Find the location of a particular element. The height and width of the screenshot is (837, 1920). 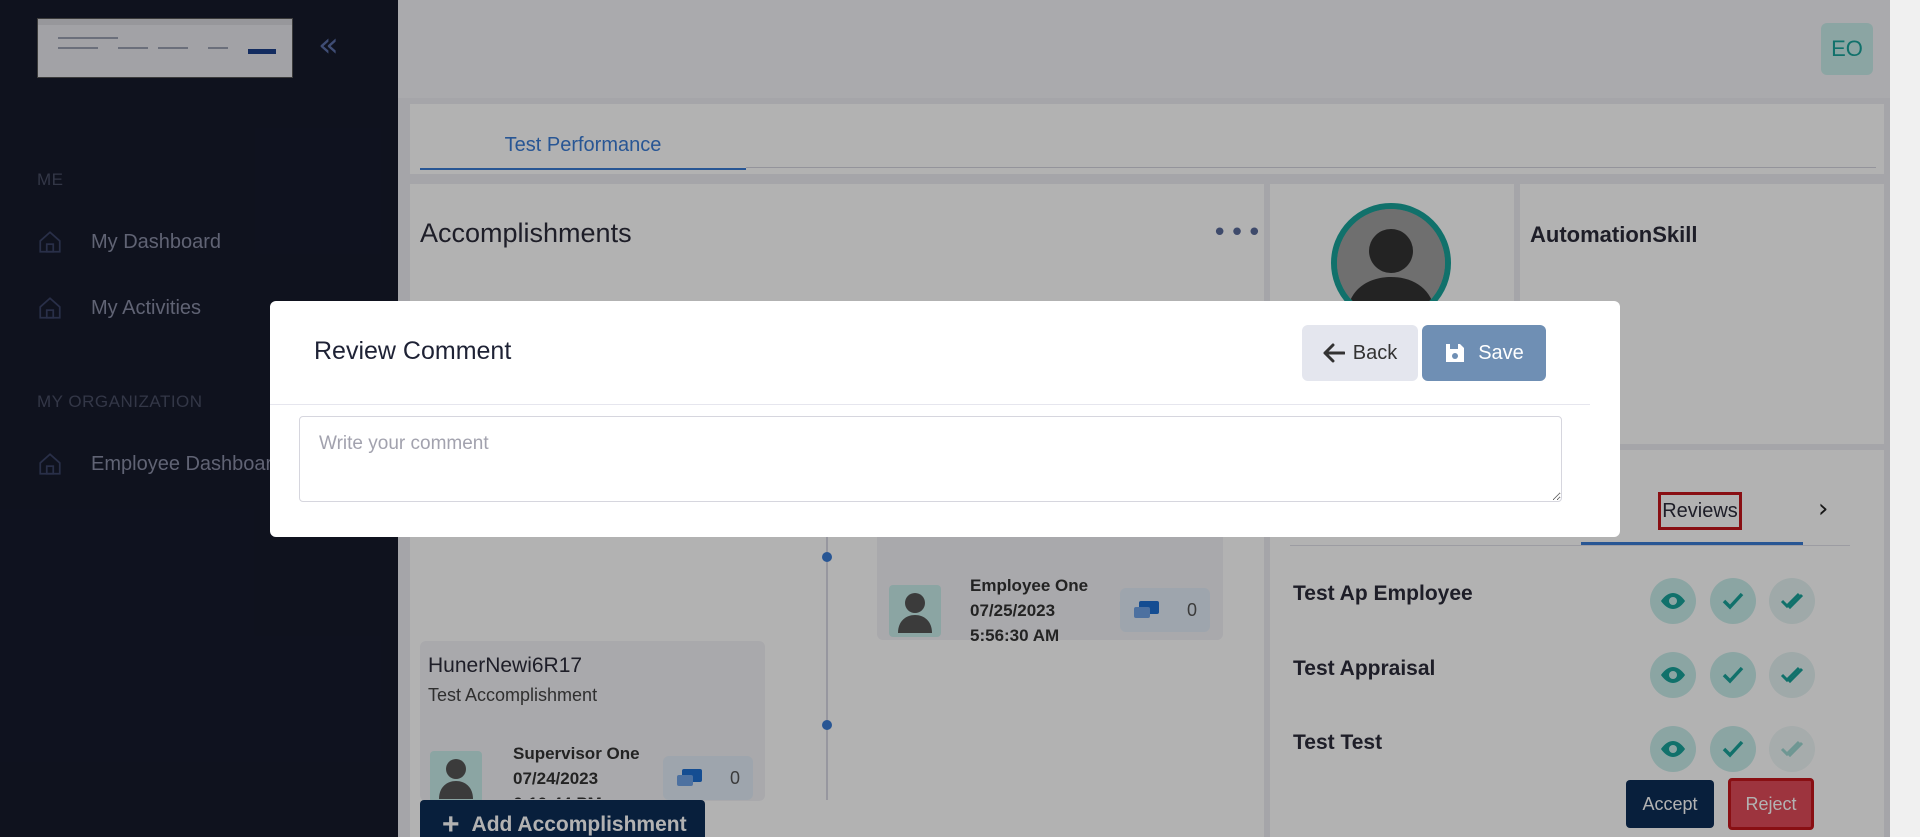

save-button: Save is located at coordinates (1484, 353).